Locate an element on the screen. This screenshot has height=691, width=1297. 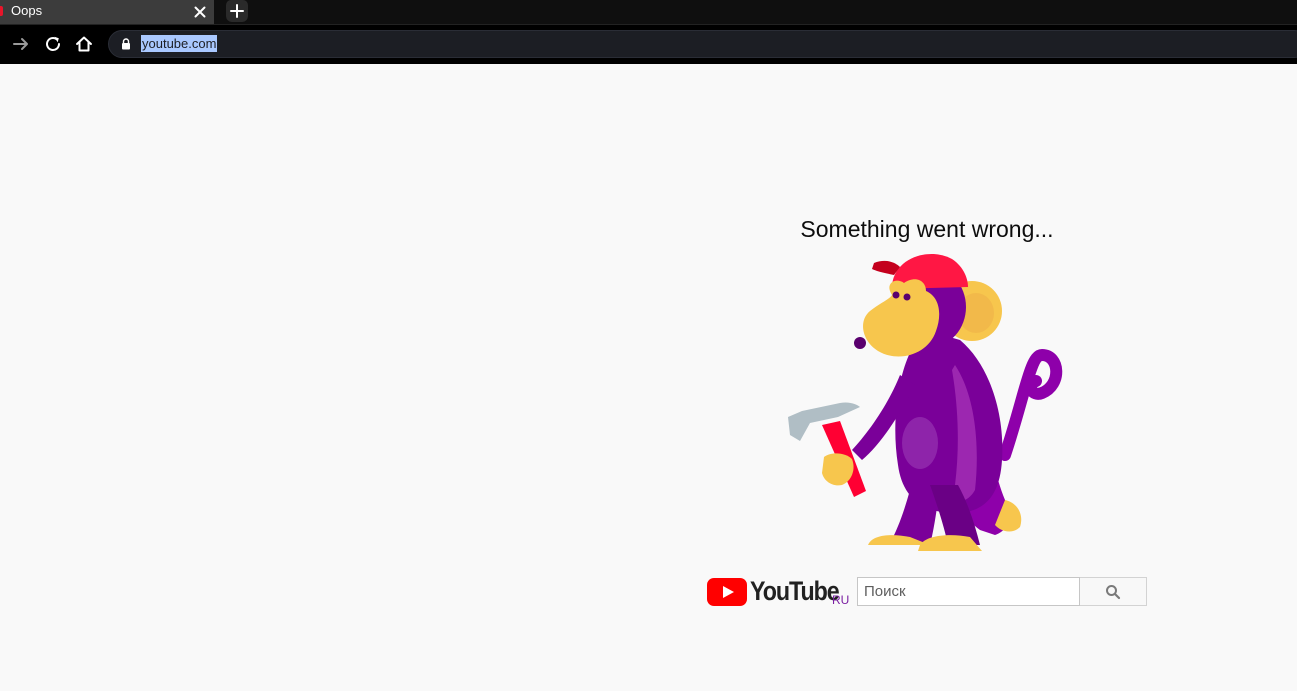
plus-icon is located at coordinates (237, 11).